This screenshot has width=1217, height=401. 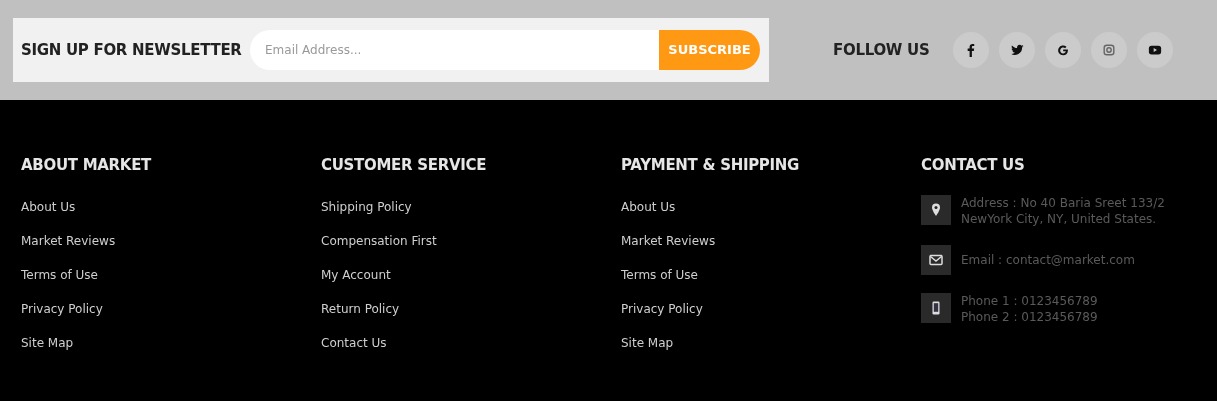 I want to click on footer-link: Shipping Policy, so click(x=366, y=207).